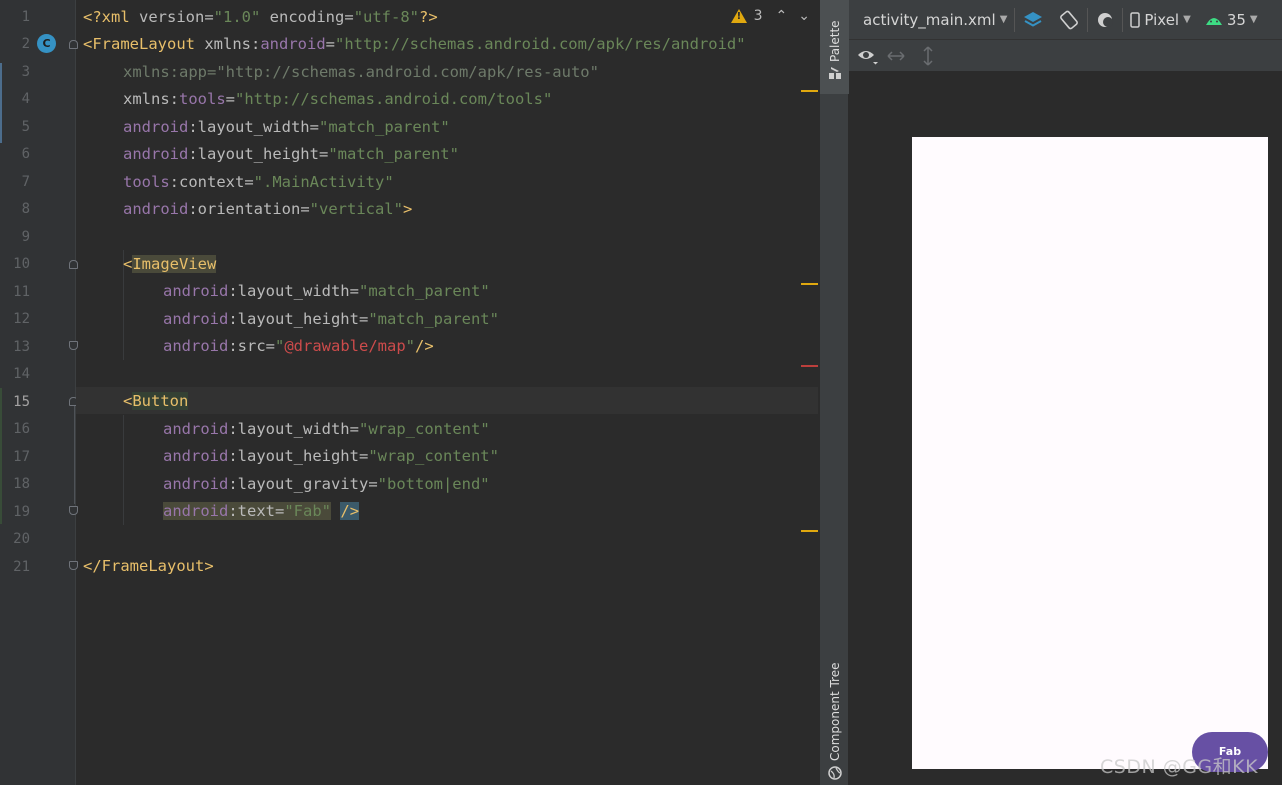 The height and width of the screenshot is (785, 1282). Describe the element at coordinates (835, 773) in the screenshot. I see `globe-icon` at that location.